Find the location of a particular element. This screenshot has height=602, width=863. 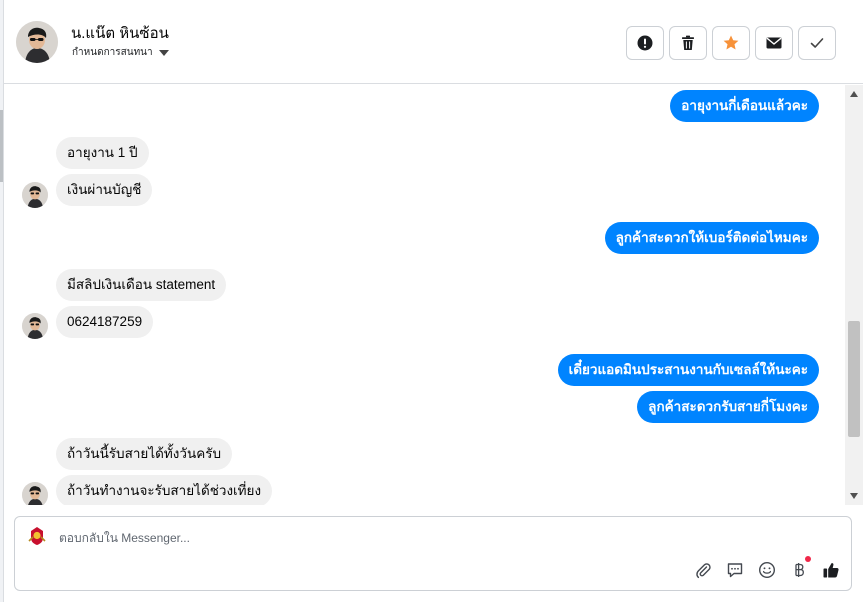

thumbs-up-icon is located at coordinates (831, 570).